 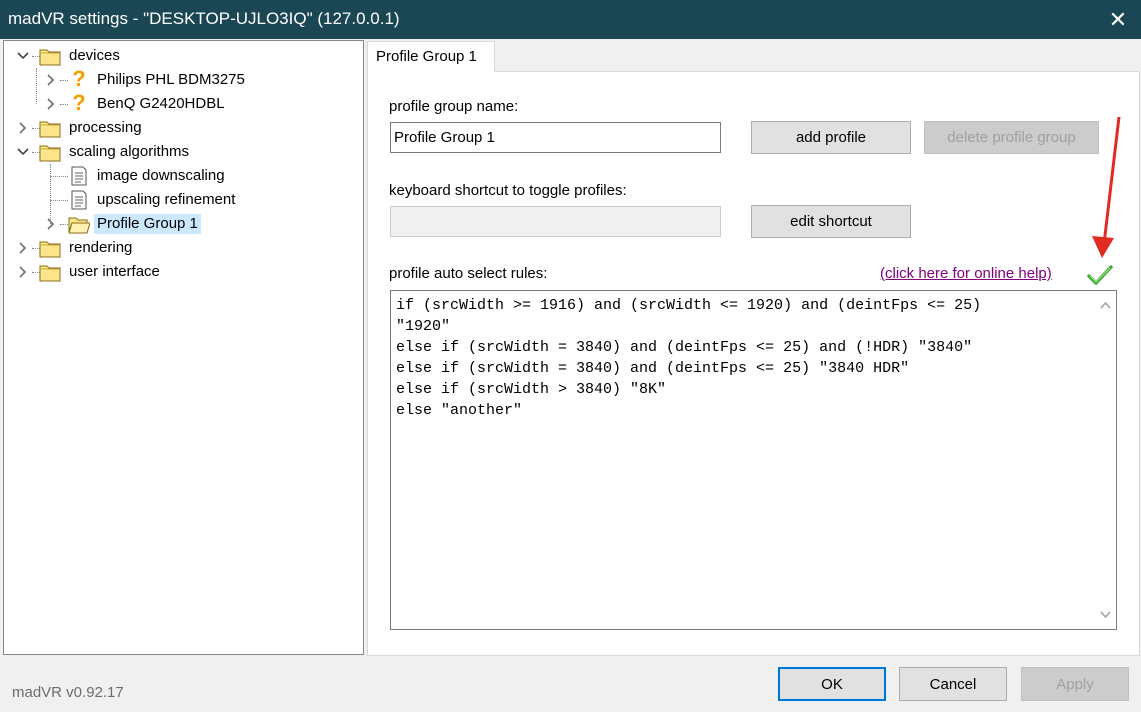 What do you see at coordinates (166, 199) in the screenshot?
I see `tree-item-label: upscaling refinement` at bounding box center [166, 199].